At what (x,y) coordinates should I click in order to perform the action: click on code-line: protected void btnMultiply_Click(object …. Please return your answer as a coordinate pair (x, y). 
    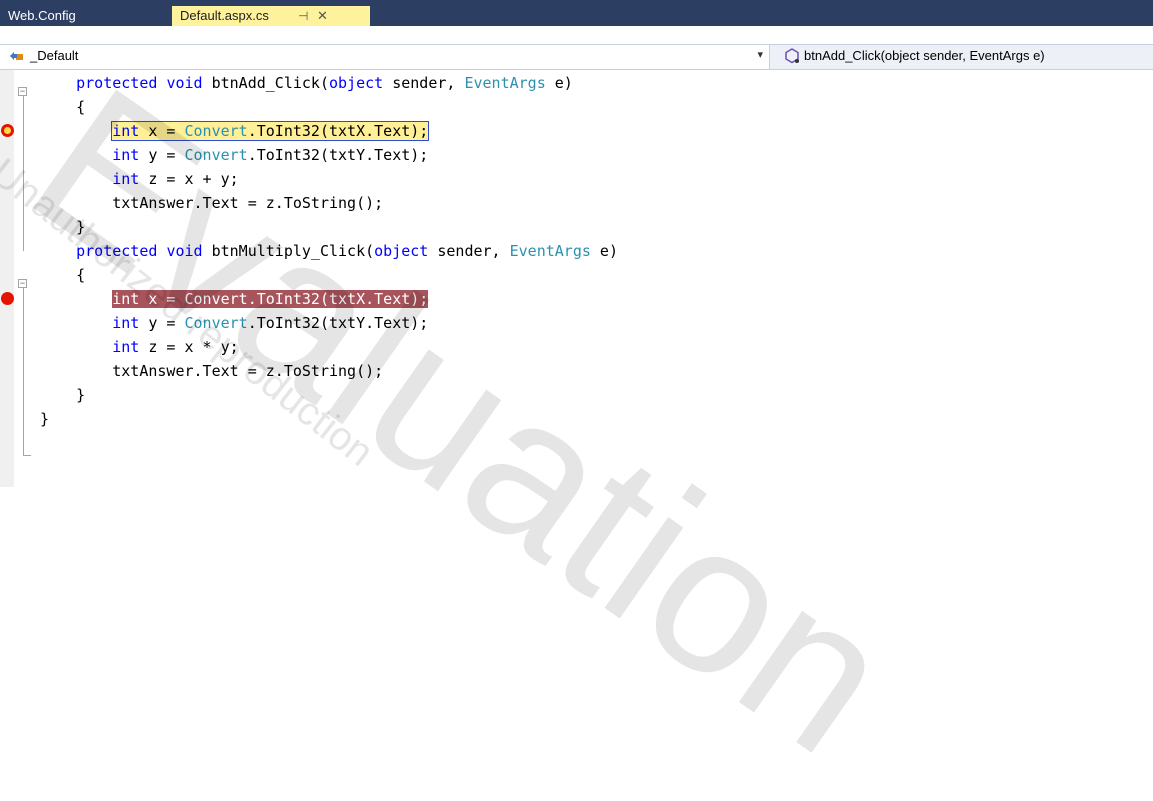
    Looking at the image, I should click on (329, 251).